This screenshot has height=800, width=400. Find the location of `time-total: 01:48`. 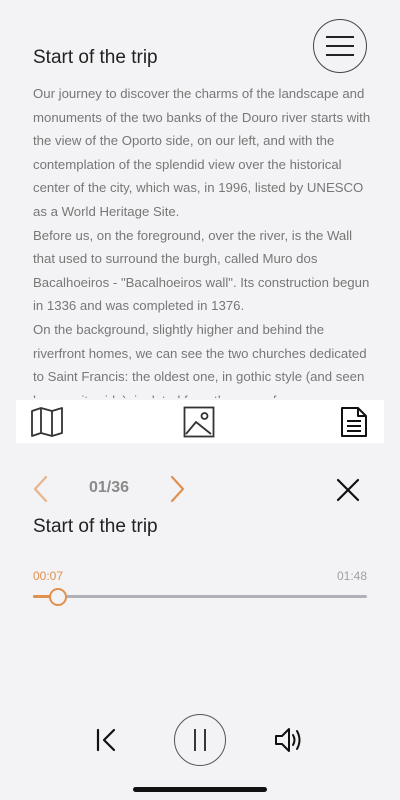

time-total: 01:48 is located at coordinates (351, 576).